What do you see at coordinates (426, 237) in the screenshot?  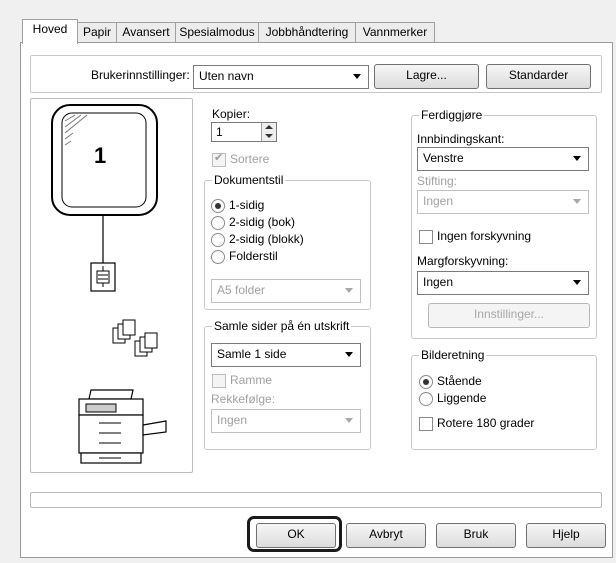 I see `no-offset-checkbox` at bounding box center [426, 237].